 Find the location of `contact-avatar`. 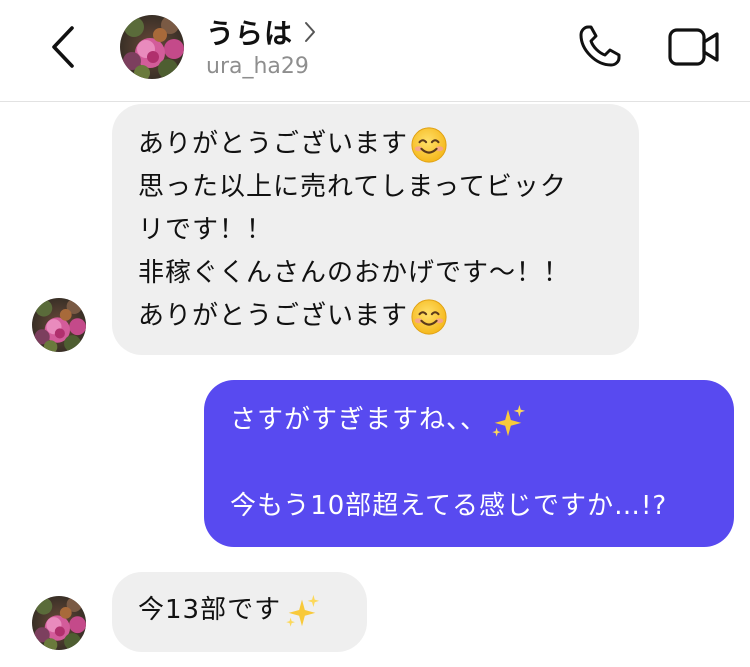

contact-avatar is located at coordinates (152, 47).